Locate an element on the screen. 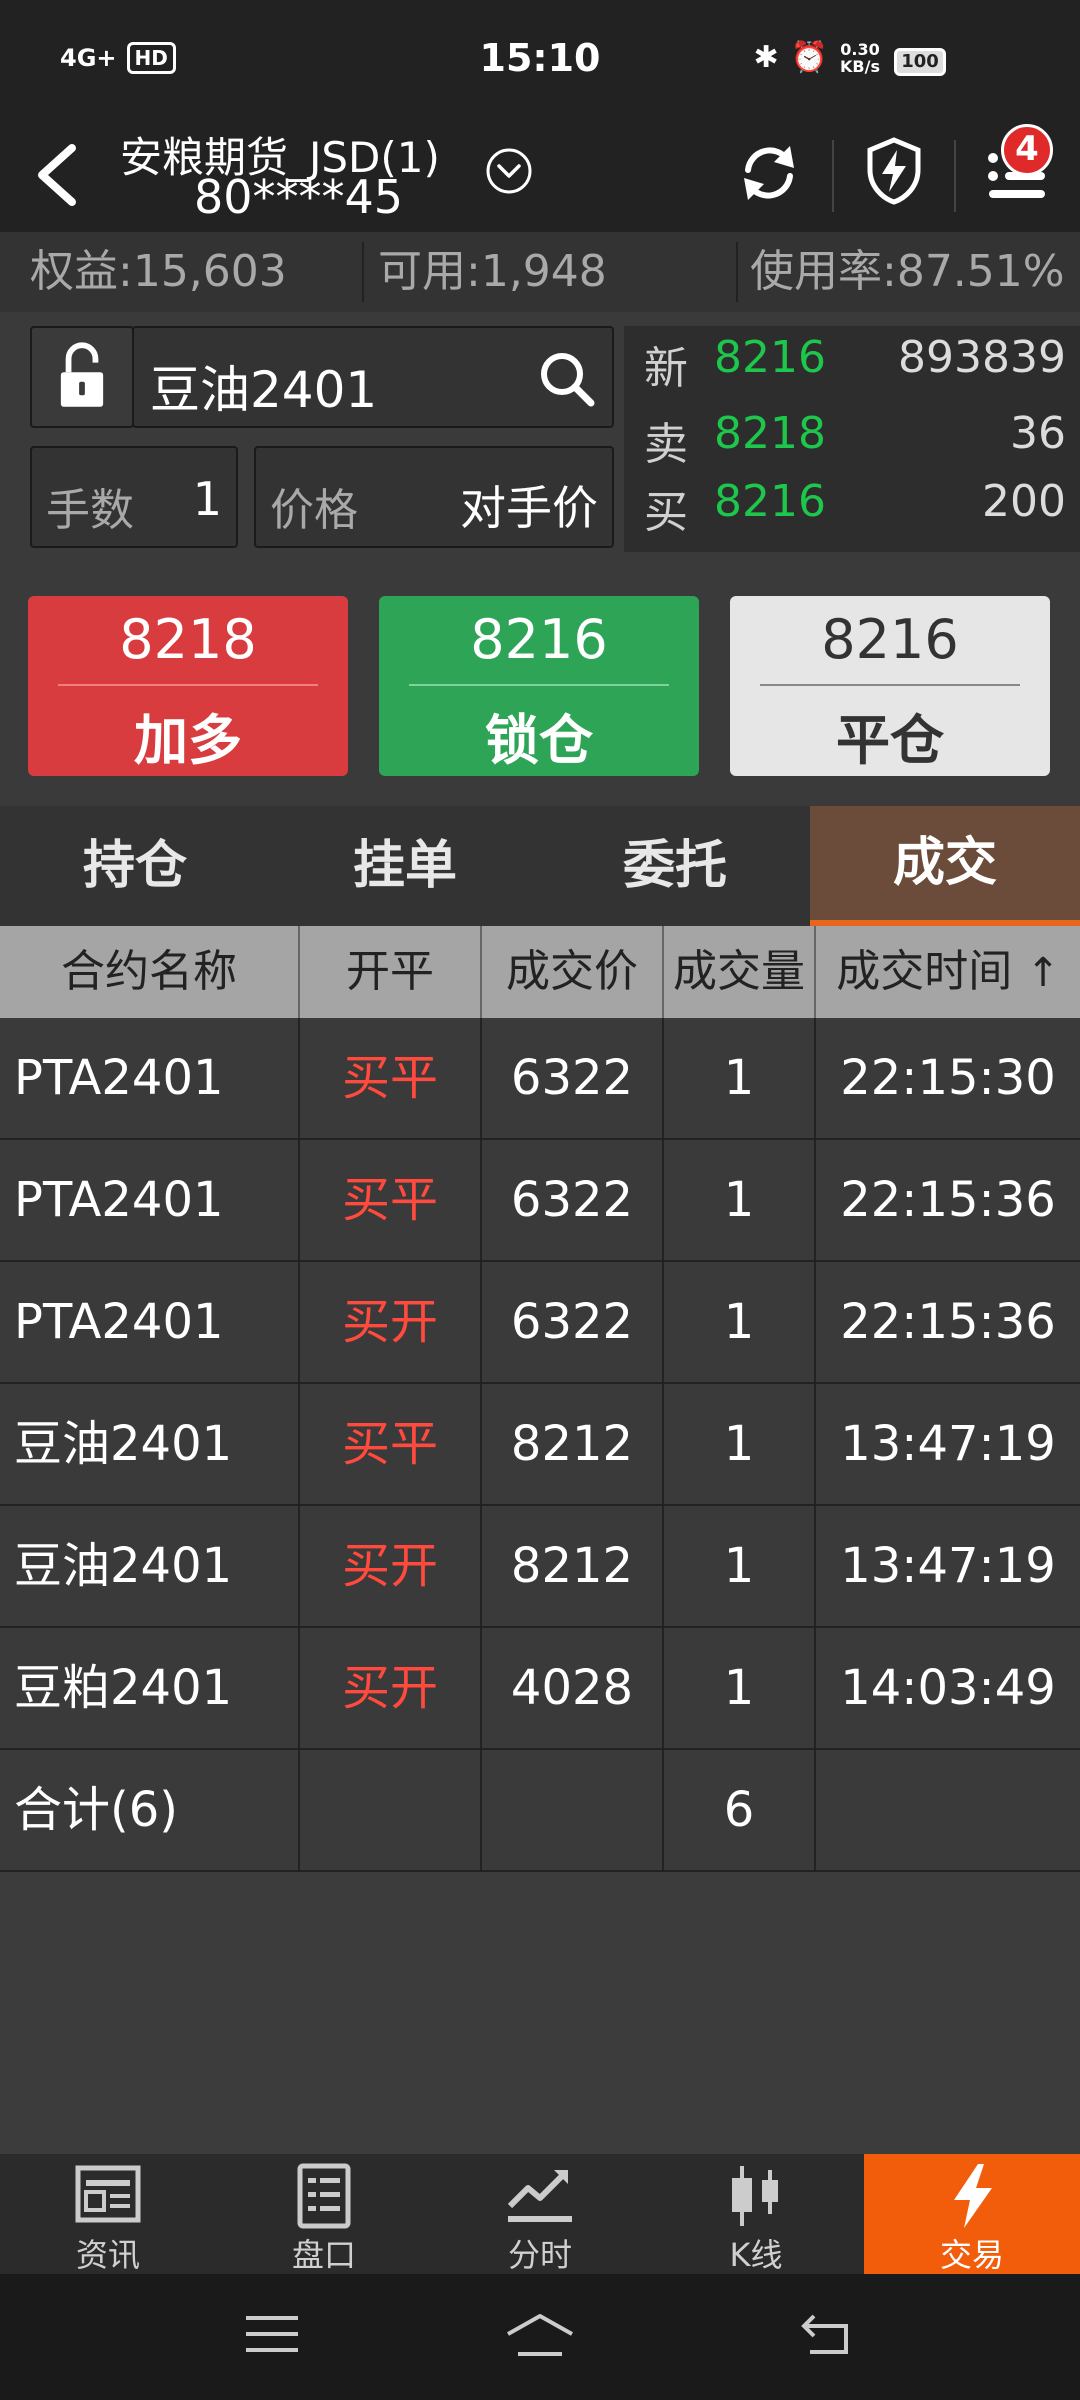 The height and width of the screenshot is (2400, 1080). contract-cell: PTA2401 is located at coordinates (150, 1078).